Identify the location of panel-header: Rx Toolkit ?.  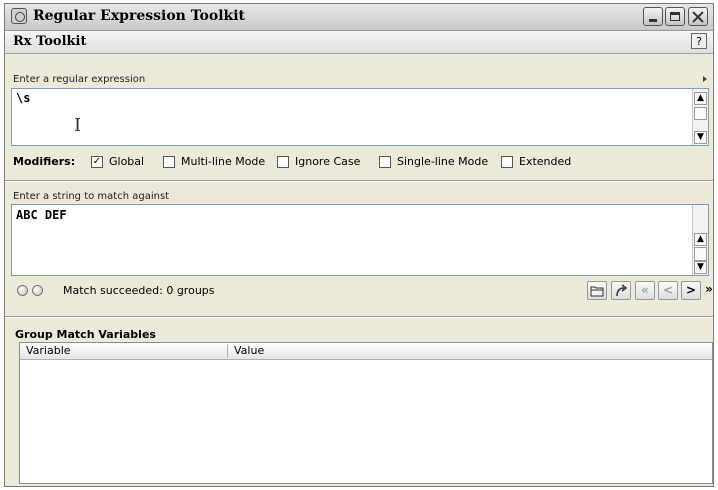
(359, 42).